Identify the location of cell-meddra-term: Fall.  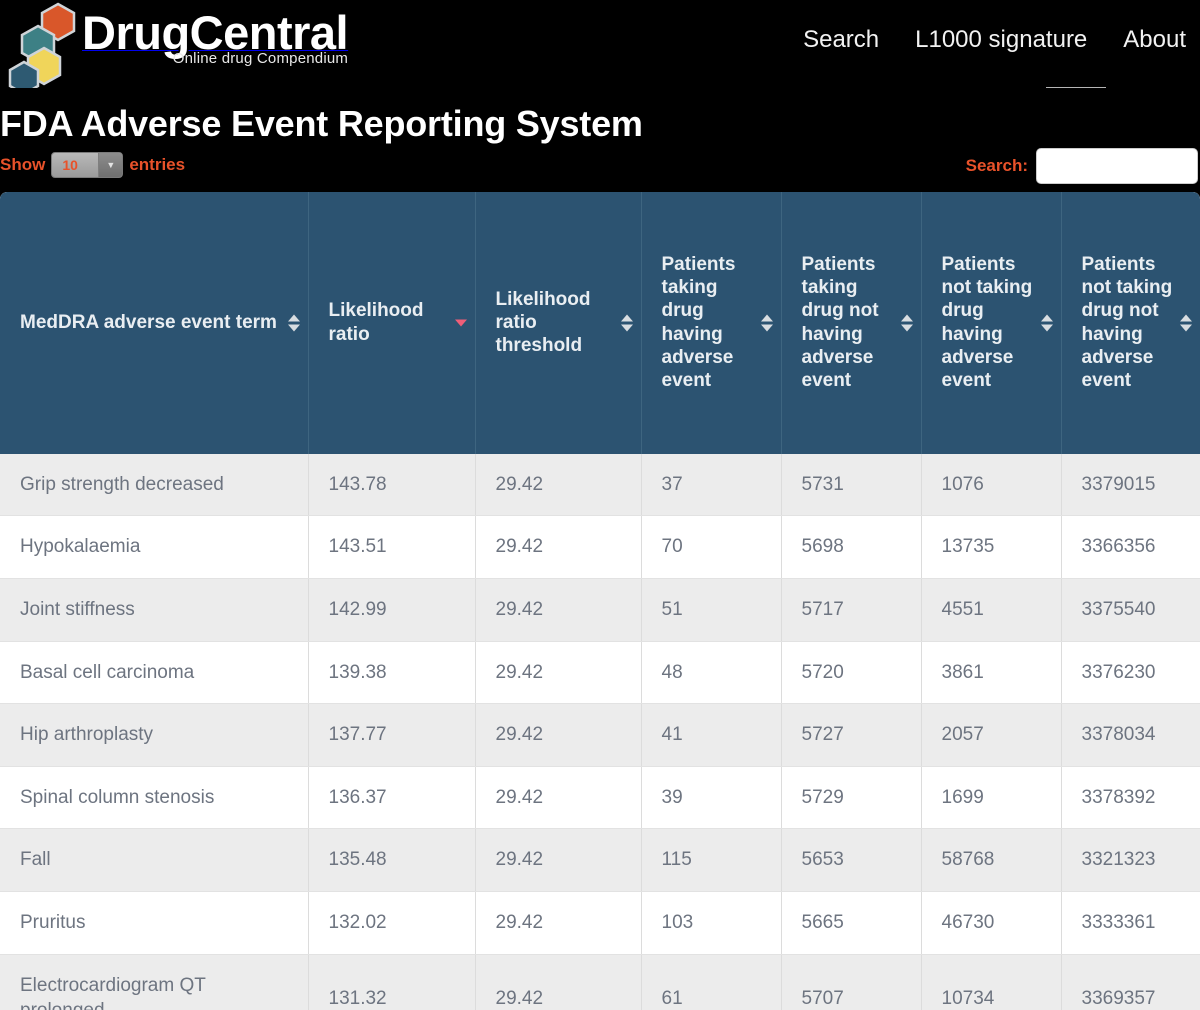
(154, 860).